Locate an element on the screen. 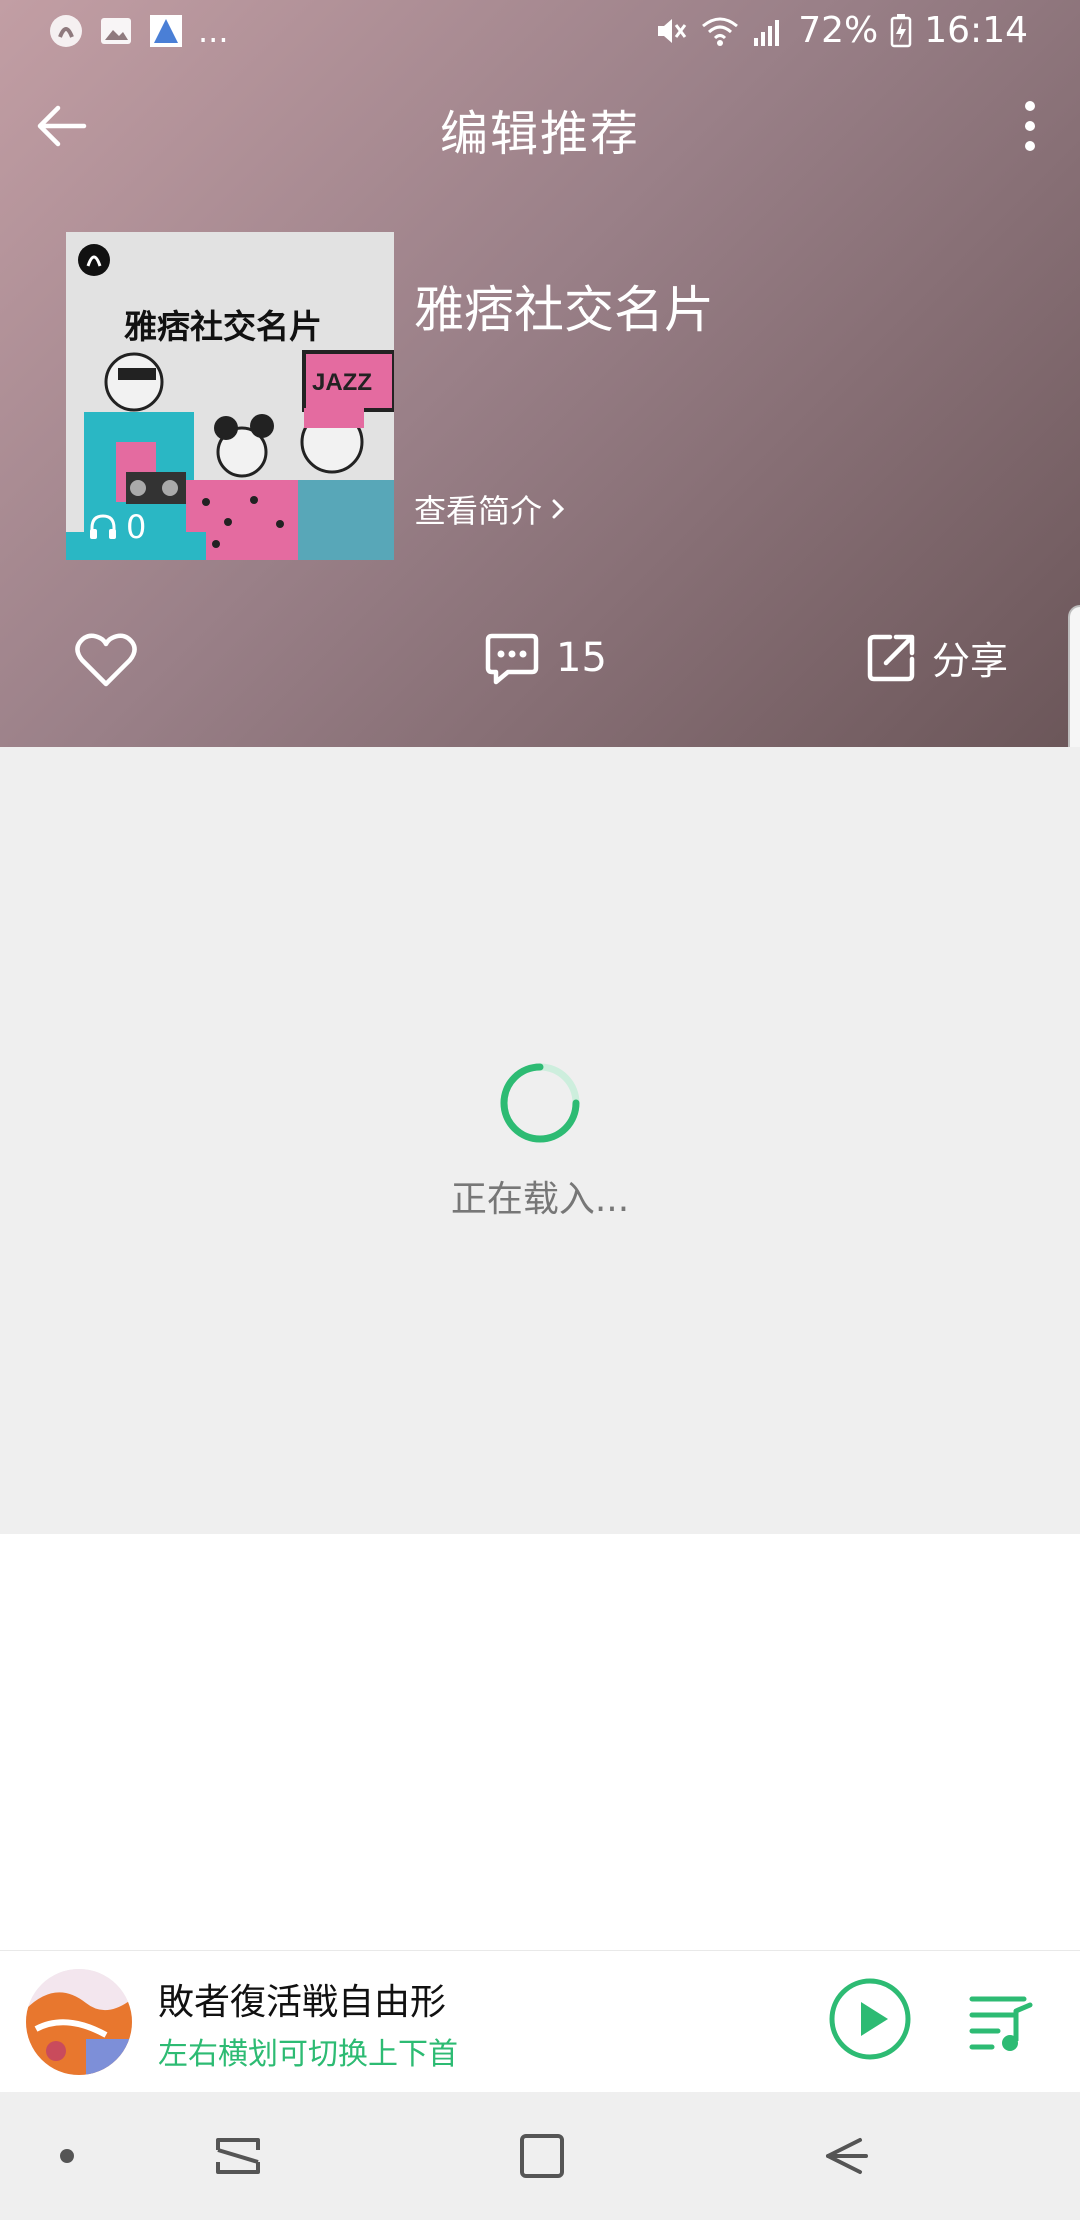  play-button is located at coordinates (870, 2019).